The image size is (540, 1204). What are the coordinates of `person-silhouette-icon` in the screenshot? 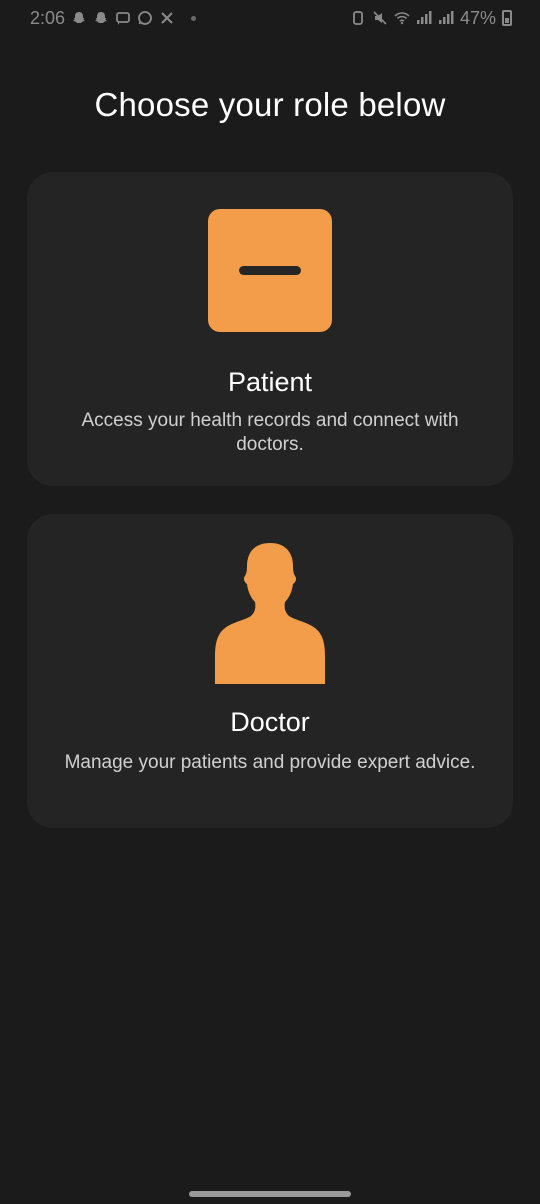 It's located at (270, 612).